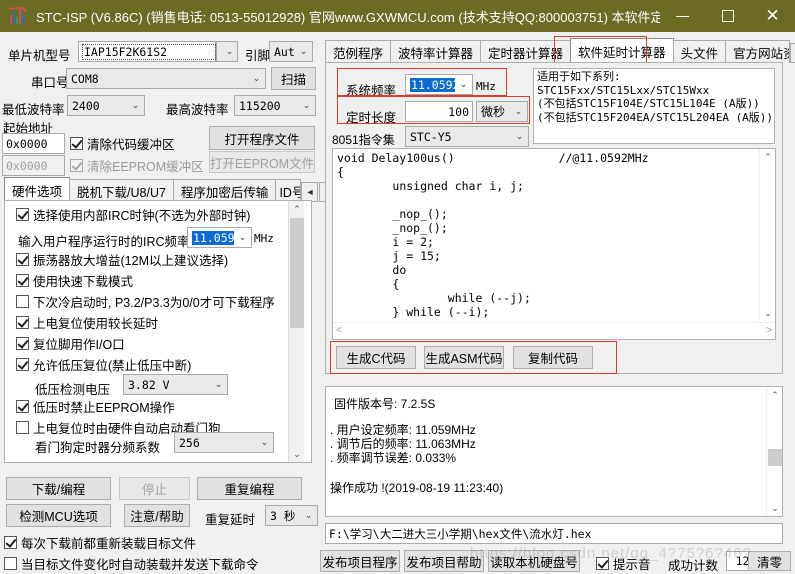  I want to click on option-long-reset-delay-checkbox: 上电复位使用较长延时, so click(87, 322).